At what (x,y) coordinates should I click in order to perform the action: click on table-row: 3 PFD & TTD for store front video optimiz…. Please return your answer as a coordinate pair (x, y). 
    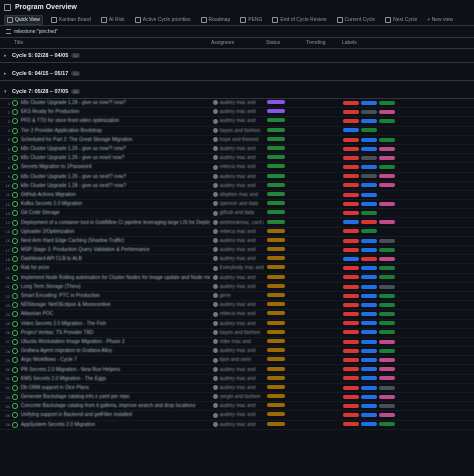
    Looking at the image, I should click on (237, 122).